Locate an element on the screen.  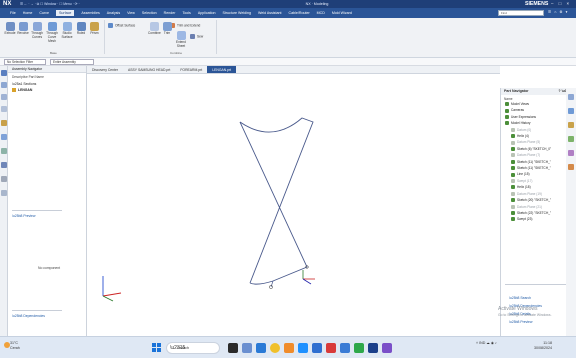
studio-surface-button: Studio Surface is located at coordinates (67, 31).